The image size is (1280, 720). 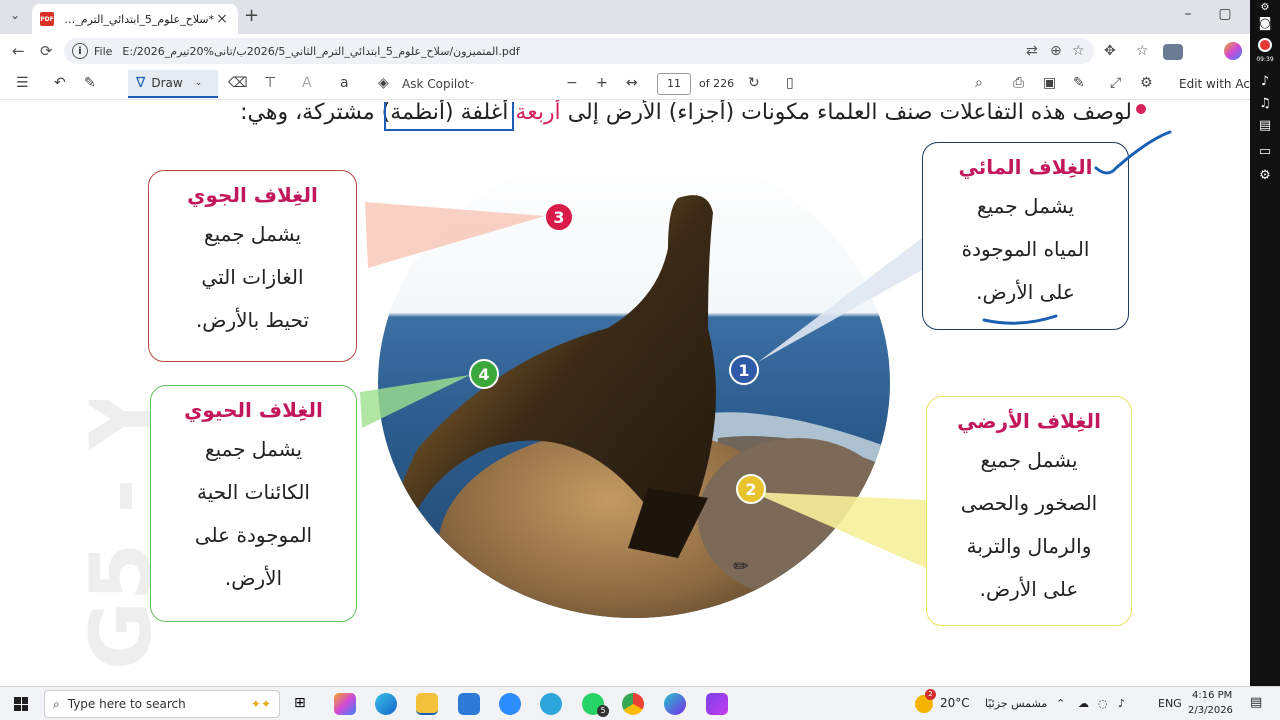 I want to click on zoom-icon: ⊕, so click(x=1056, y=51).